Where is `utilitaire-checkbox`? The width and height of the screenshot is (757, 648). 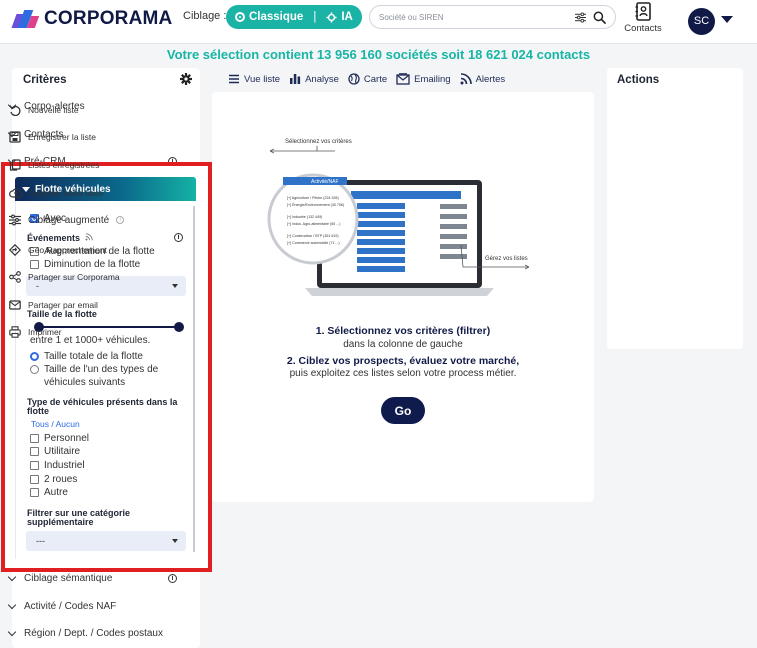
utilitaire-checkbox is located at coordinates (34, 451).